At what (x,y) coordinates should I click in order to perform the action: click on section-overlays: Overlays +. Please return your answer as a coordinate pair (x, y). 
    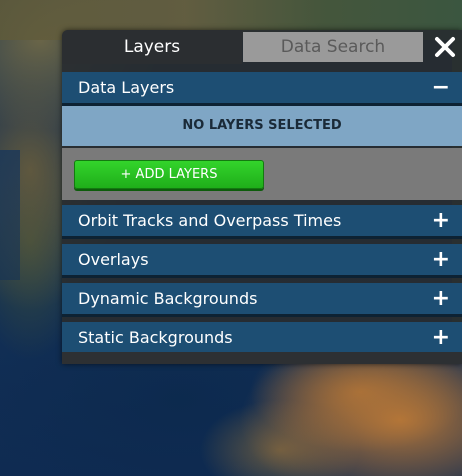
    Looking at the image, I should click on (262, 261).